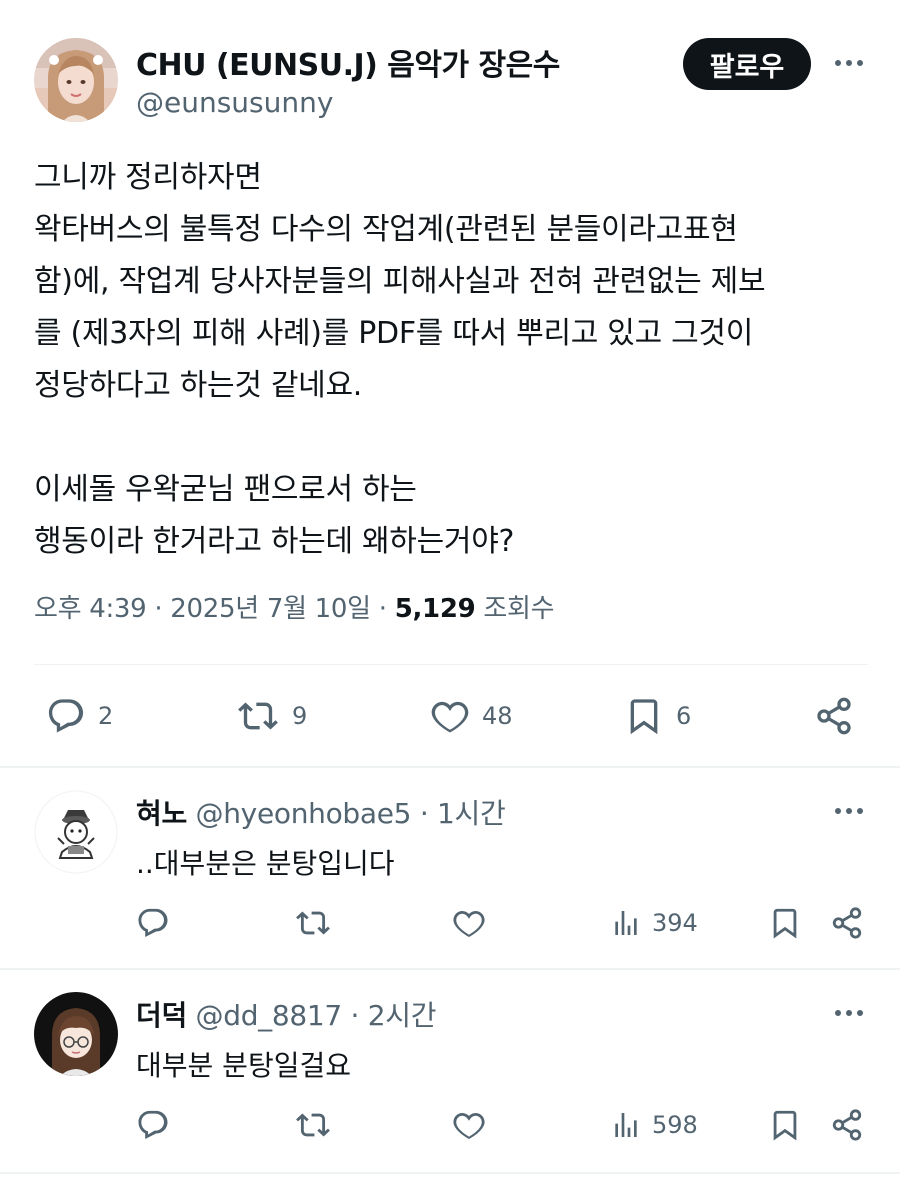 The height and width of the screenshot is (1183, 900). What do you see at coordinates (161, 1015) in the screenshot?
I see `reply-author-name: 더덕` at bounding box center [161, 1015].